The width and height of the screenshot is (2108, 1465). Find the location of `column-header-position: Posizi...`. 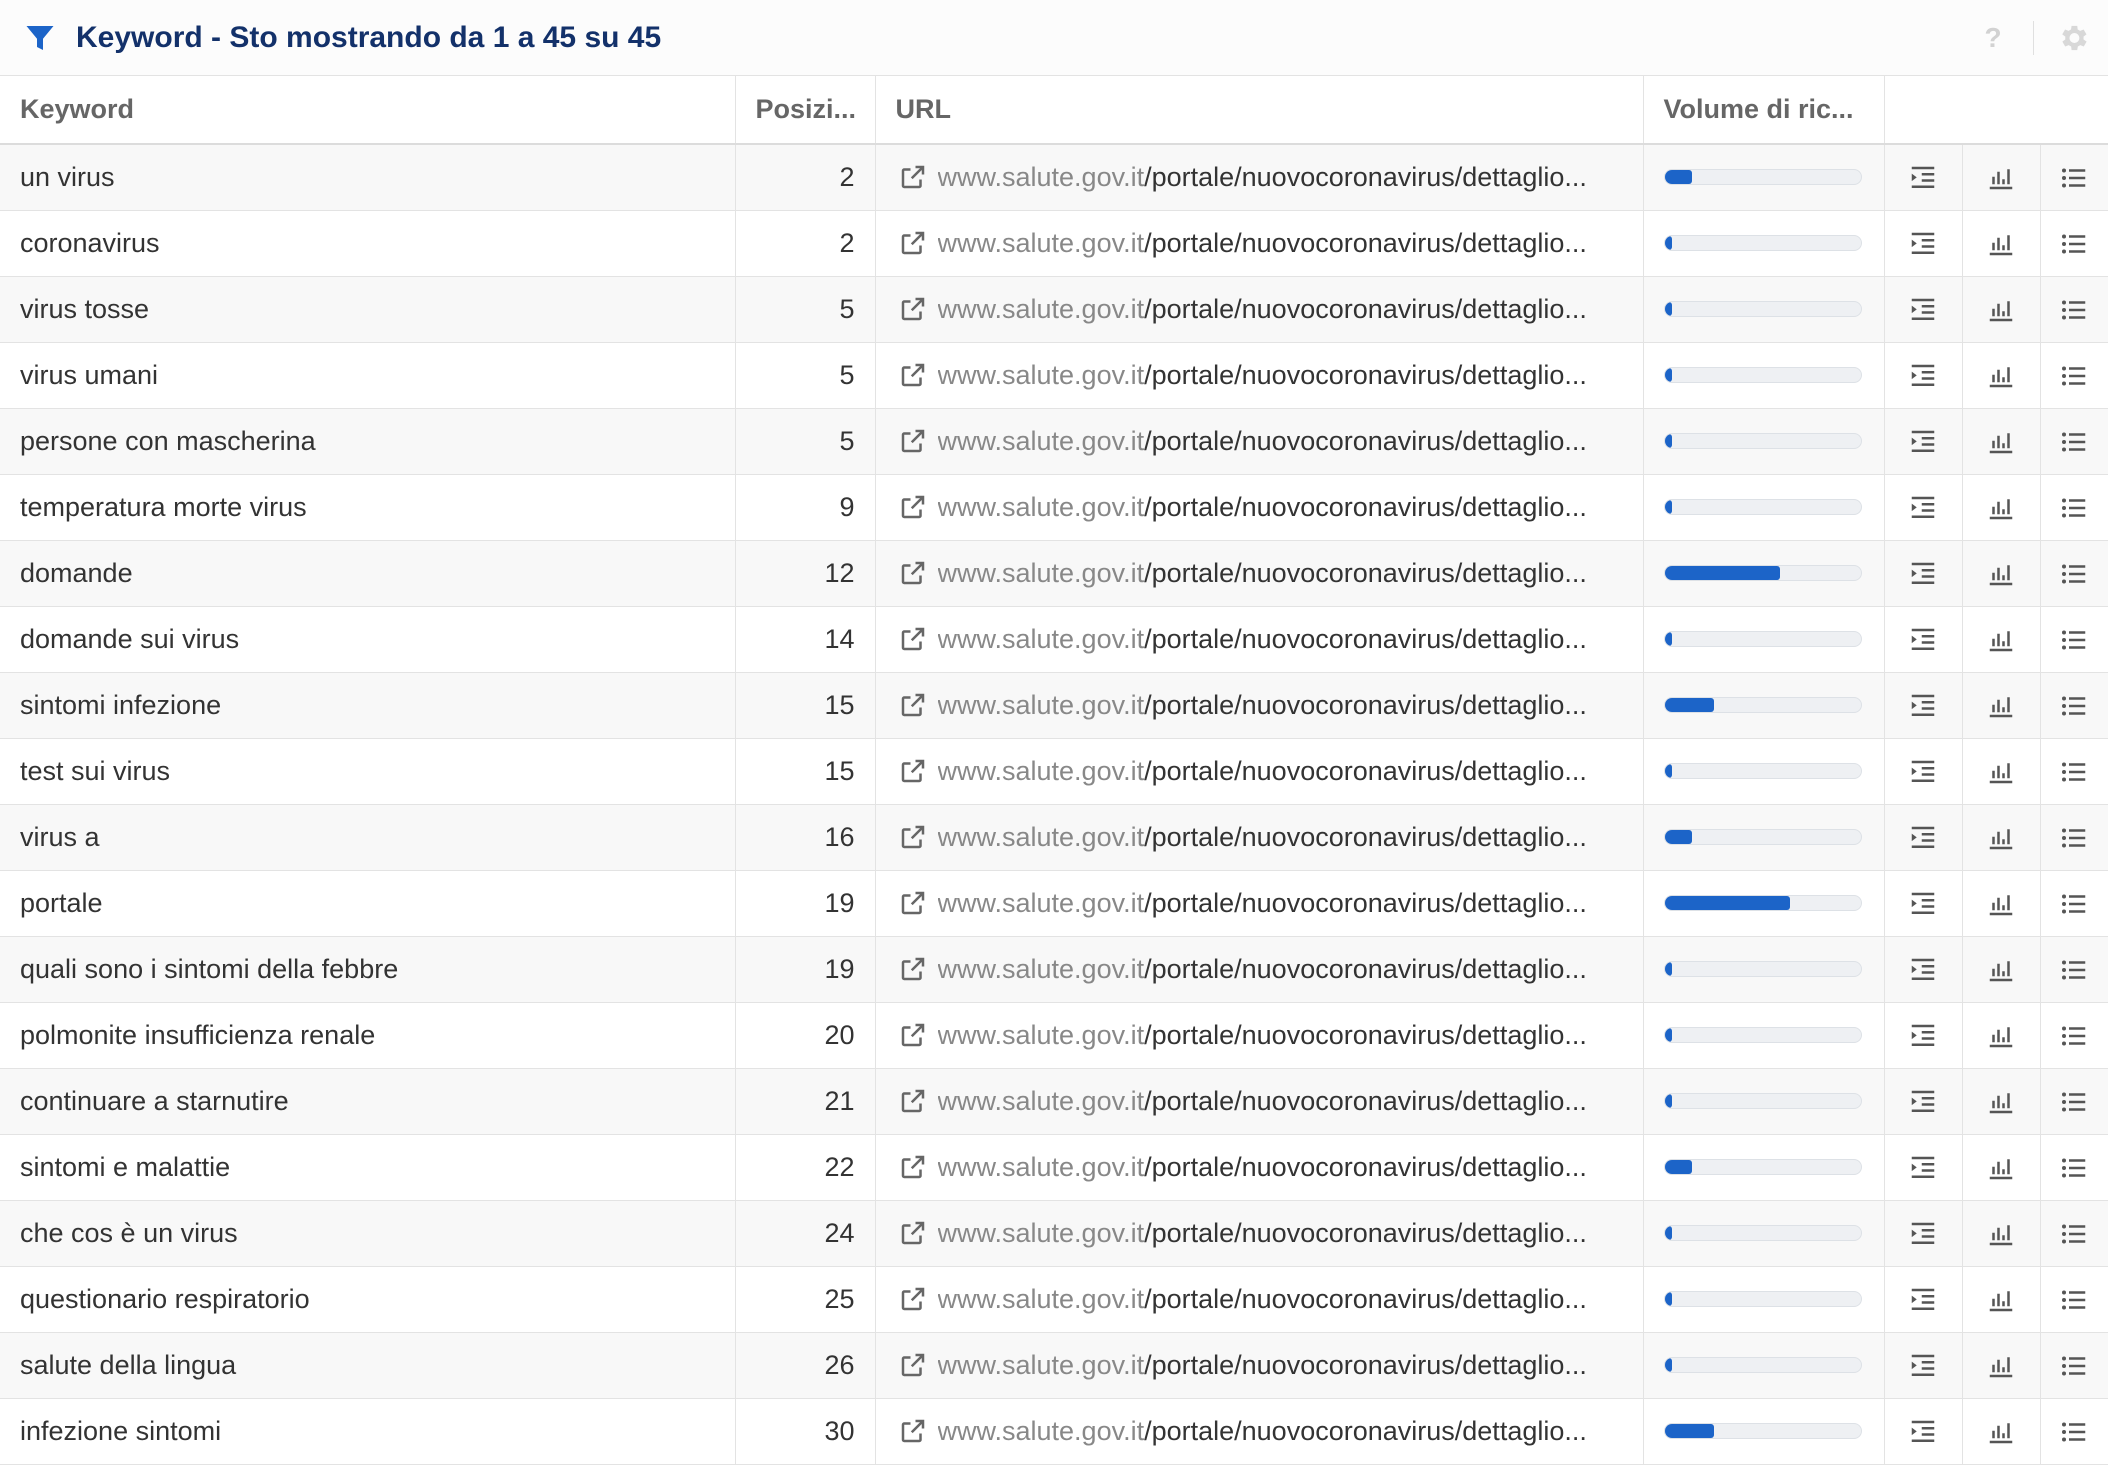

column-header-position: Posizi... is located at coordinates (805, 110).